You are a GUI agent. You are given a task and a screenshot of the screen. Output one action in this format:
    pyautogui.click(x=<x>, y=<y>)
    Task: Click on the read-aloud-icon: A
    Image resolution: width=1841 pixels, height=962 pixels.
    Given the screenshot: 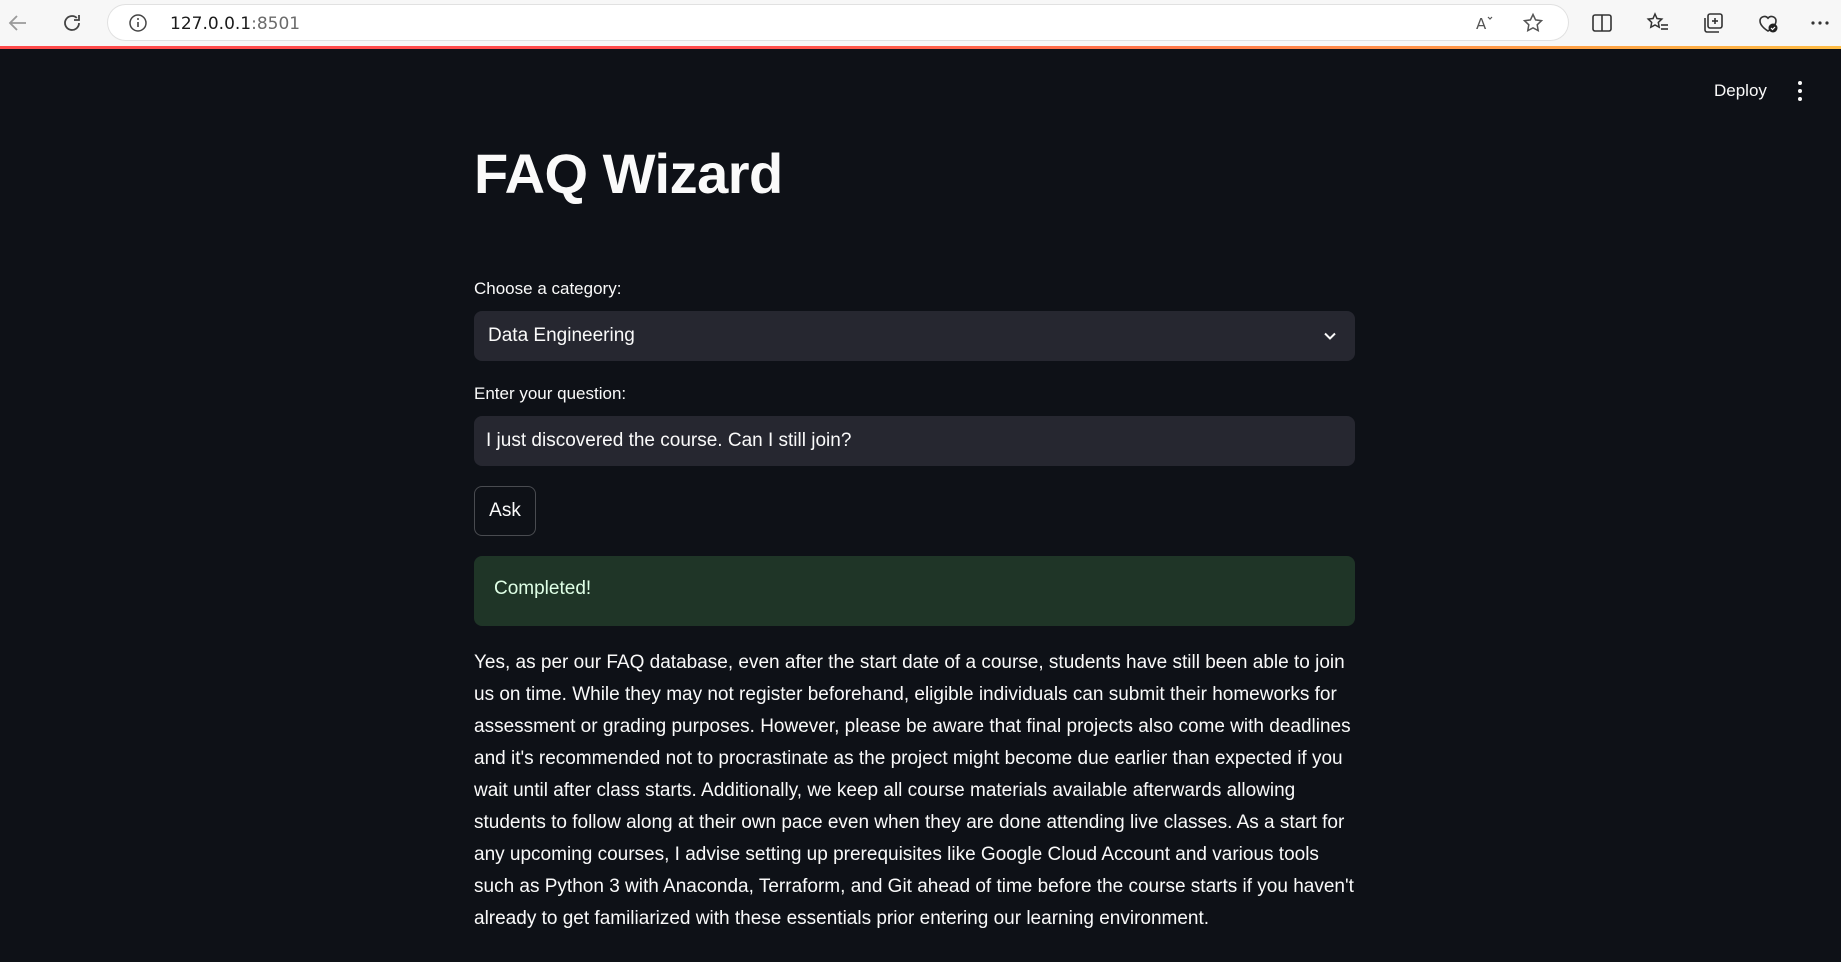 What is the action you would take?
    pyautogui.click(x=1485, y=23)
    